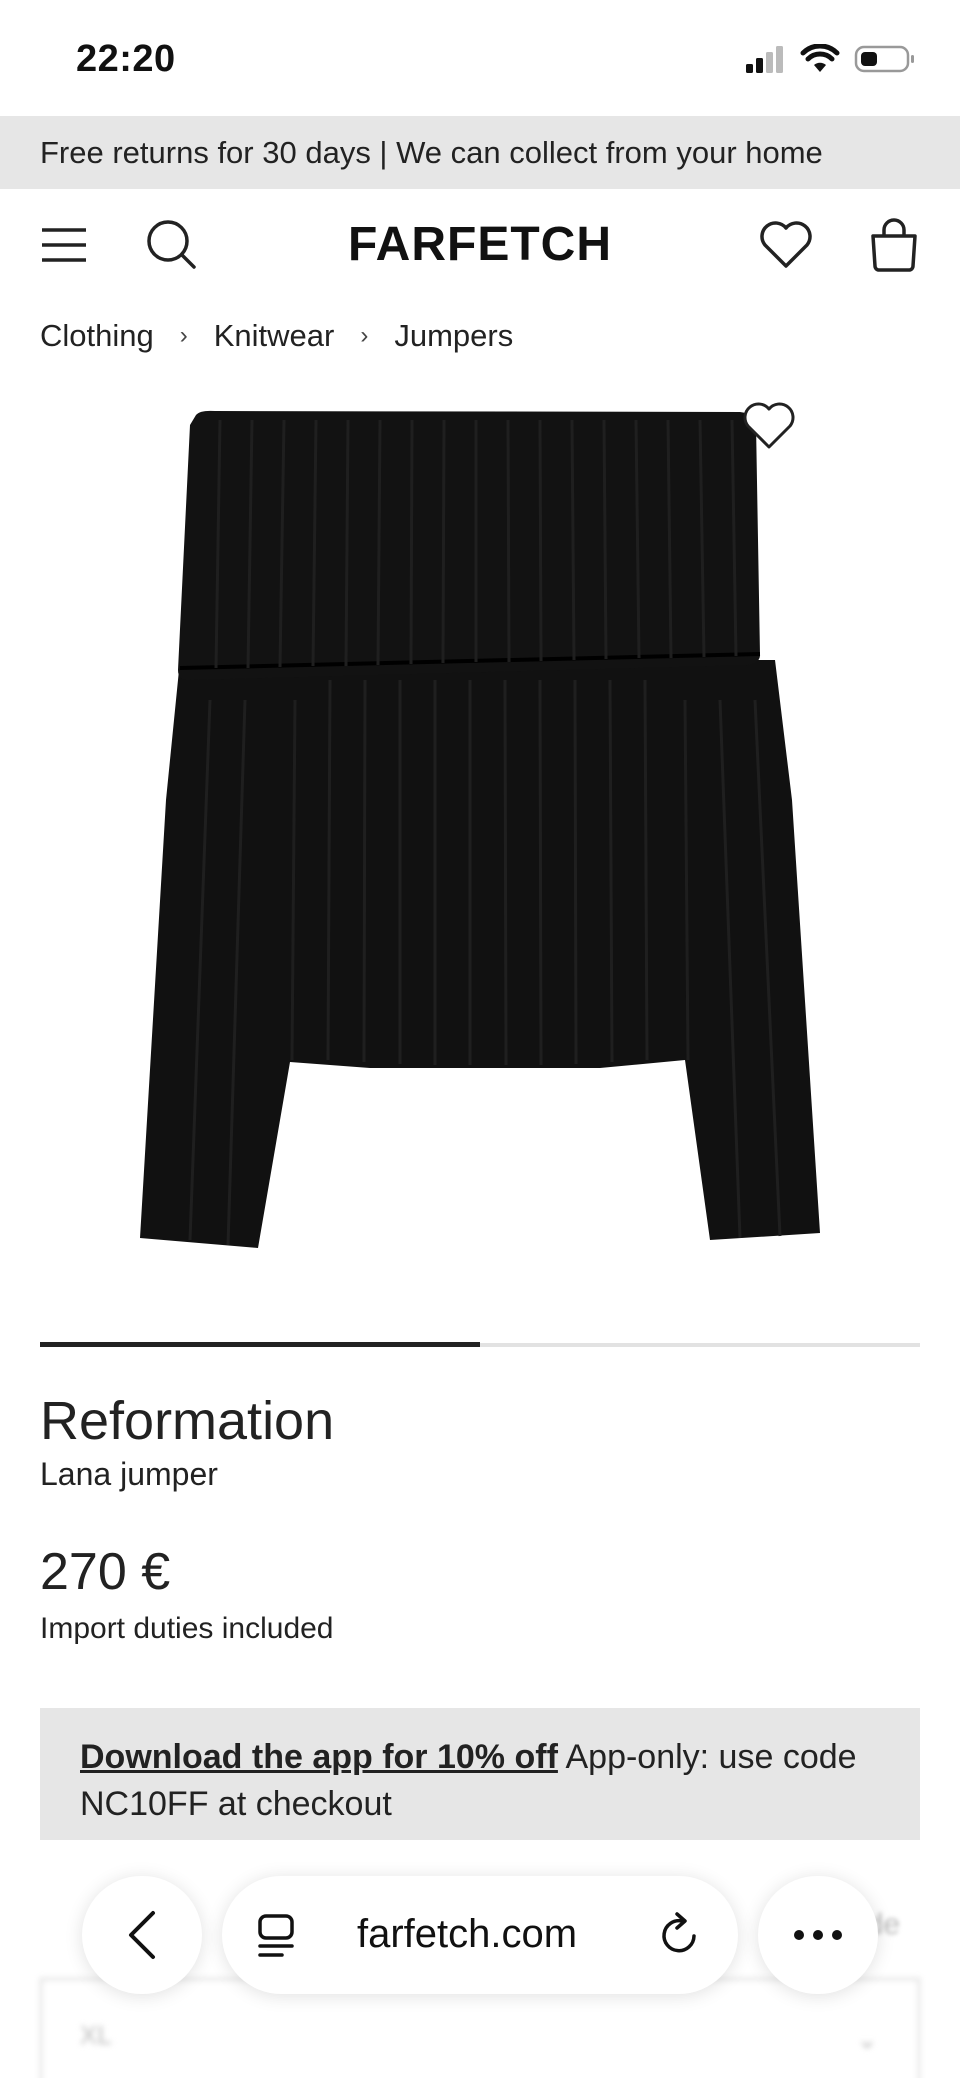 This screenshot has height=2078, width=960. What do you see at coordinates (187, 1628) in the screenshot?
I see `import-duties-note: Import duties included` at bounding box center [187, 1628].